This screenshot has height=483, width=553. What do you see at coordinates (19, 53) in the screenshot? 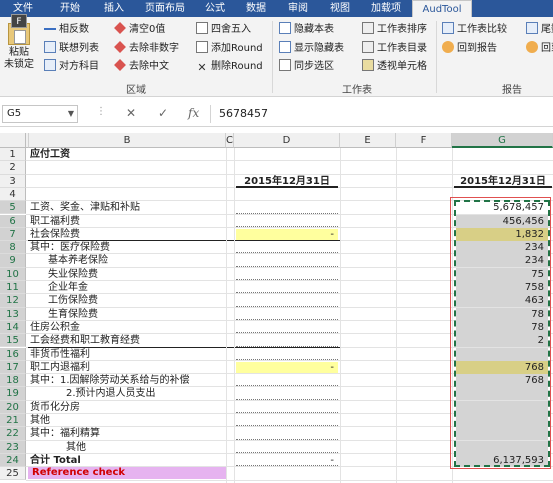
I see `paste-unlocked-button: 粘贴 未锁定` at bounding box center [19, 53].